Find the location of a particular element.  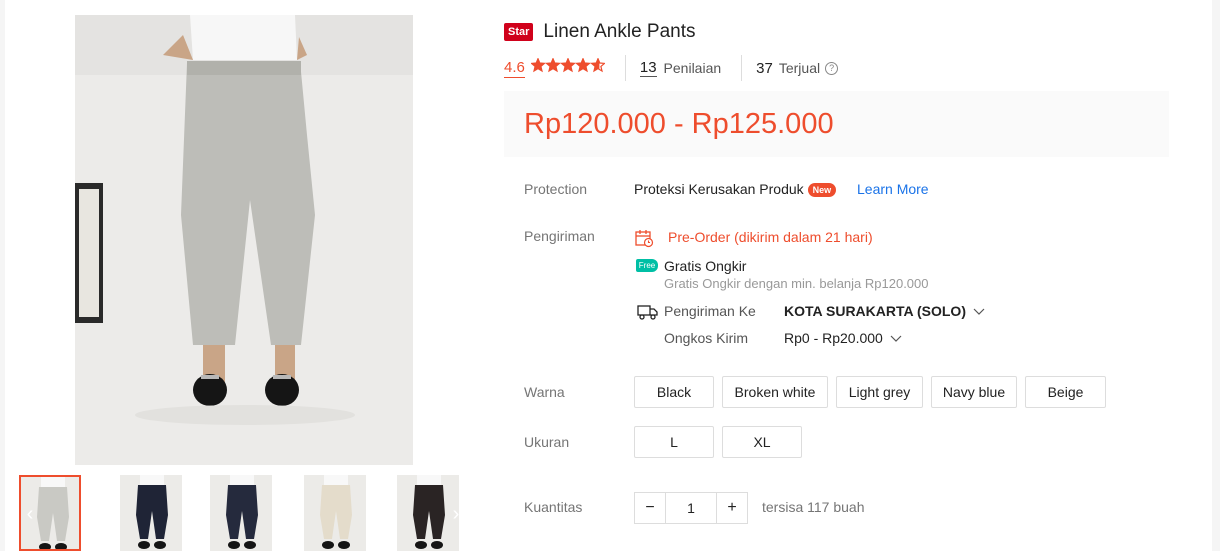

review-label: Penilaian is located at coordinates (692, 68).